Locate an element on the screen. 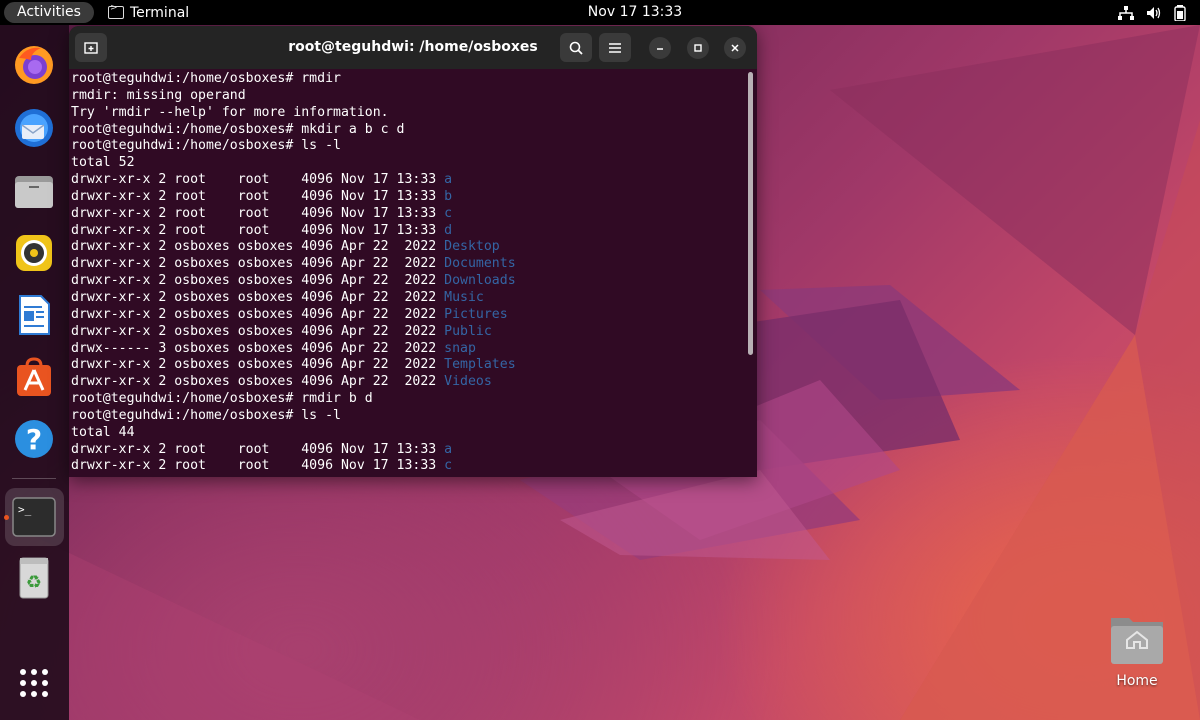  search-icon is located at coordinates (576, 48).